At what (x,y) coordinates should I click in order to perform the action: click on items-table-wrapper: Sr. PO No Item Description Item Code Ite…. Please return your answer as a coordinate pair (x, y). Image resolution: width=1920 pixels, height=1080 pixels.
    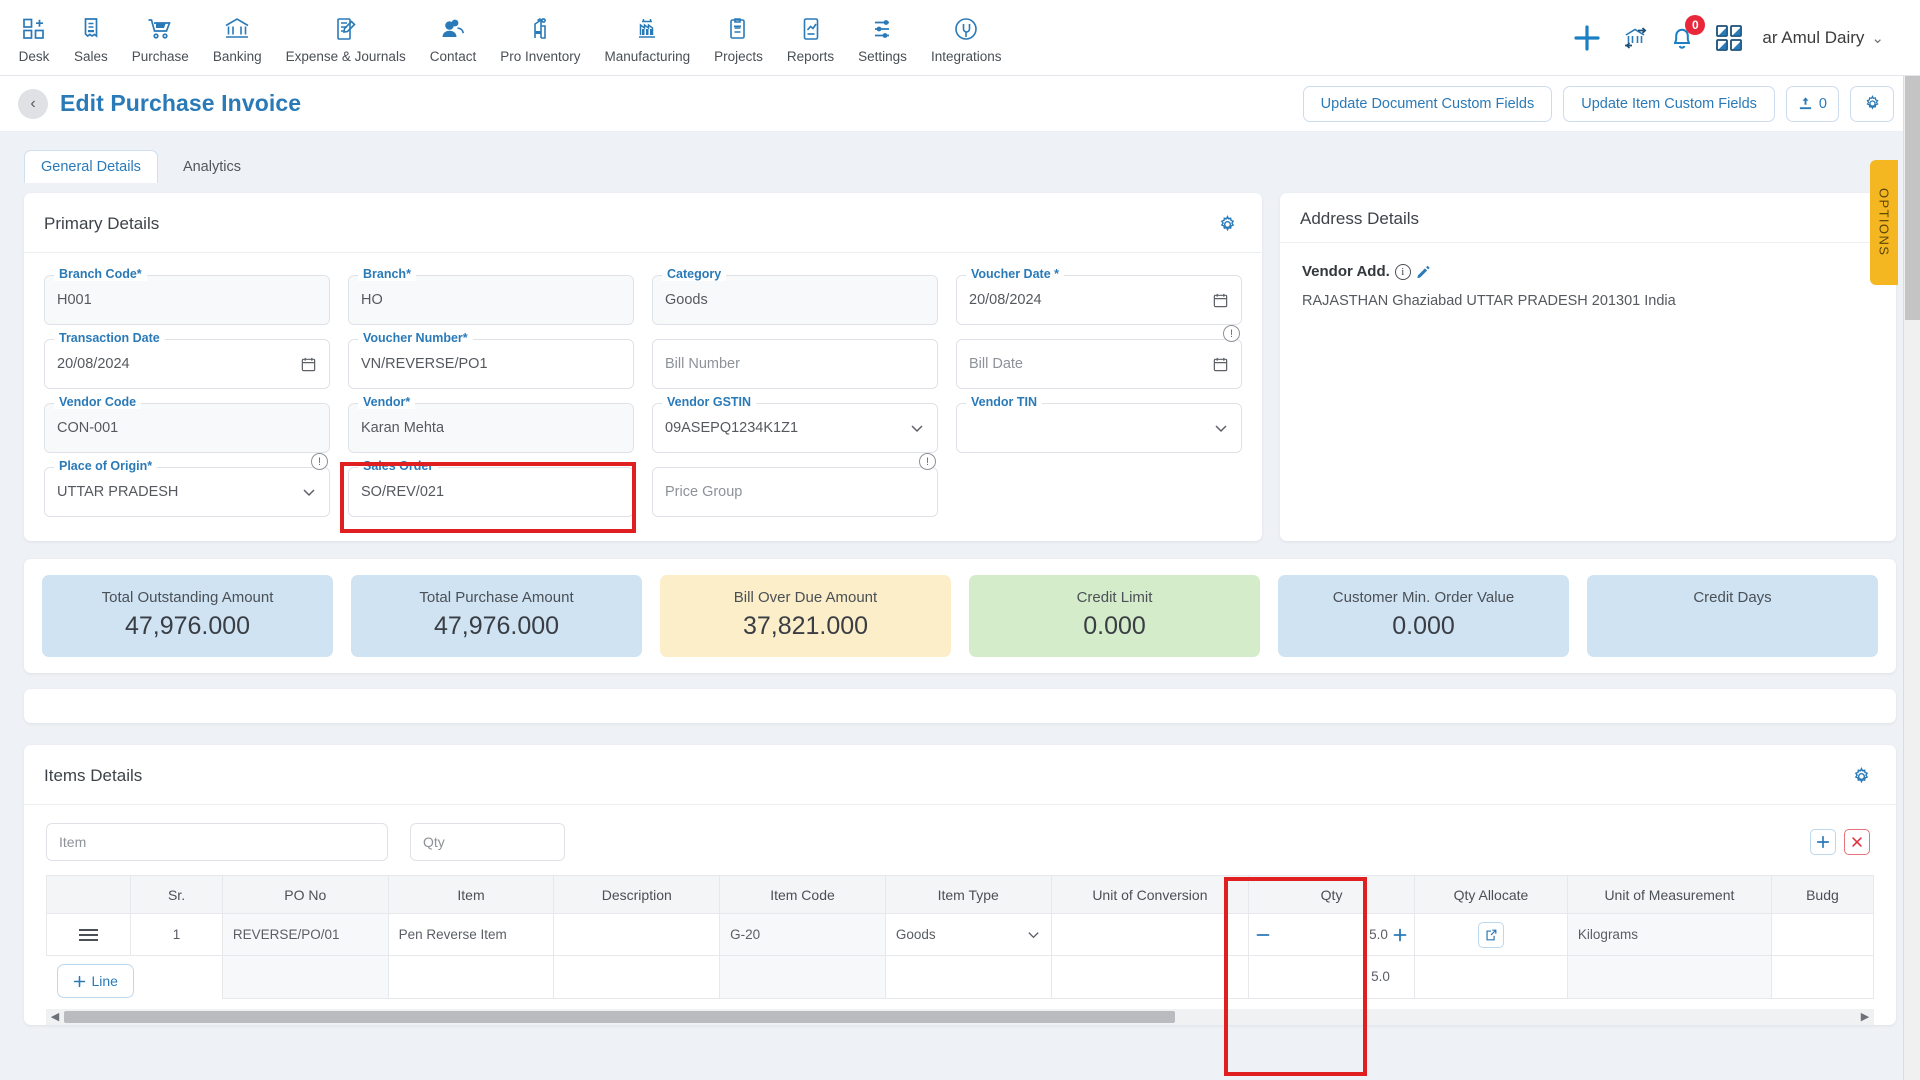
    Looking at the image, I should click on (960, 937).